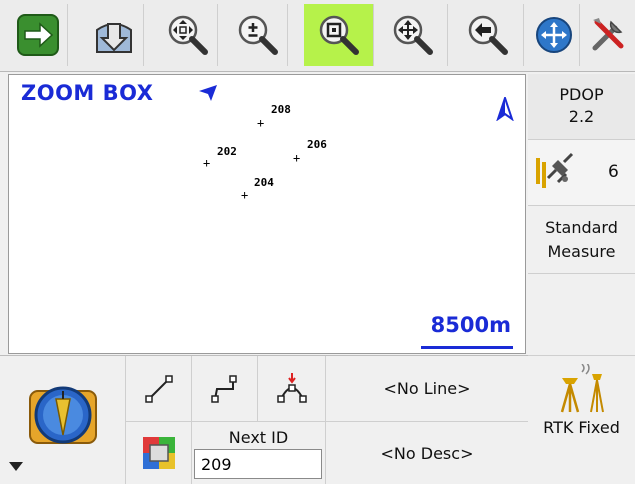 This screenshot has width=635, height=484. Describe the element at coordinates (582, 388) in the screenshot. I see `rtk-receiver-icon` at that location.